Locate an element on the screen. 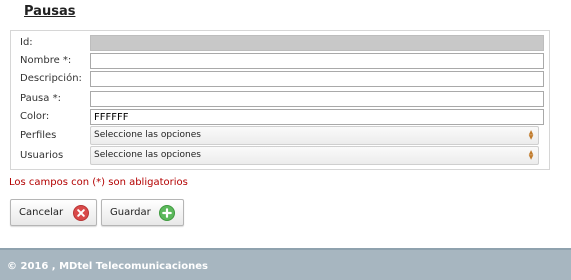 The width and height of the screenshot is (571, 280). cancel-button: Cancelar is located at coordinates (53, 212).